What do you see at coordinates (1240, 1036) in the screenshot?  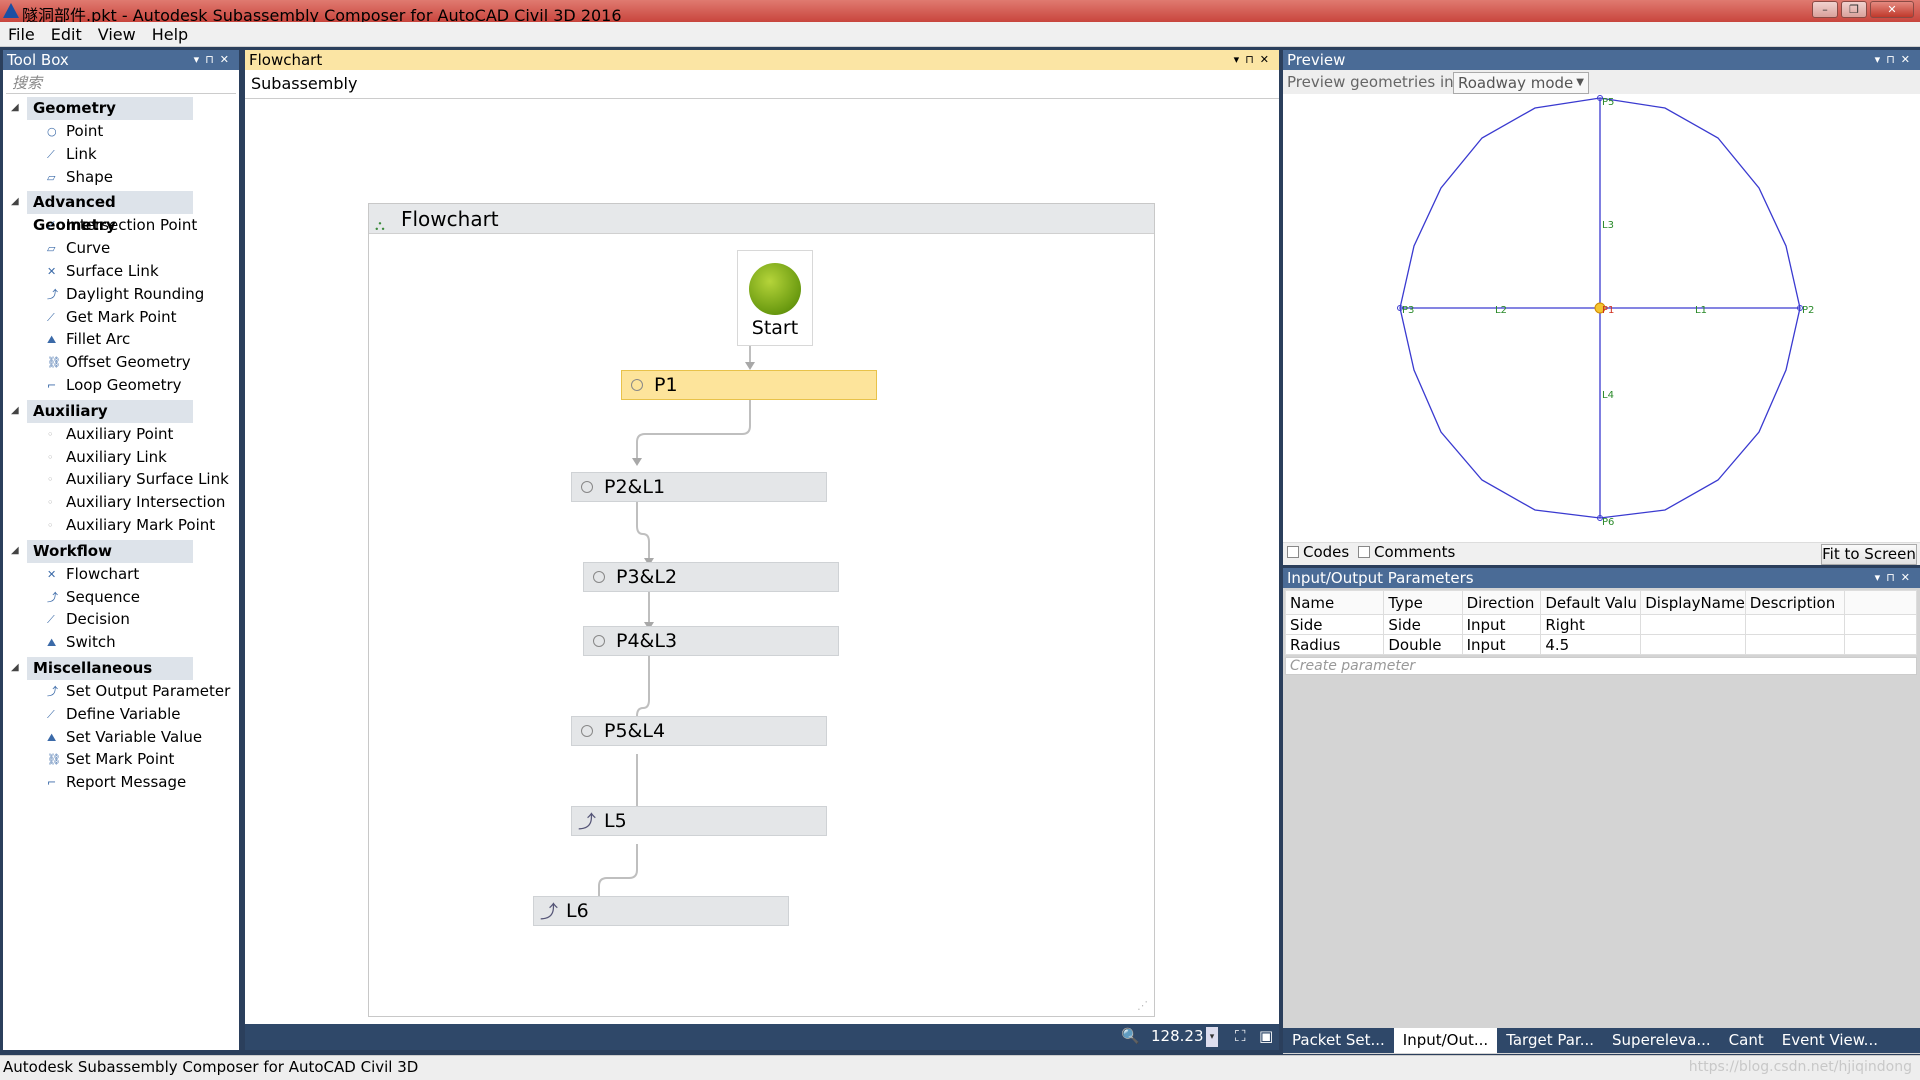 I see `fit-page-icon: ⛶` at bounding box center [1240, 1036].